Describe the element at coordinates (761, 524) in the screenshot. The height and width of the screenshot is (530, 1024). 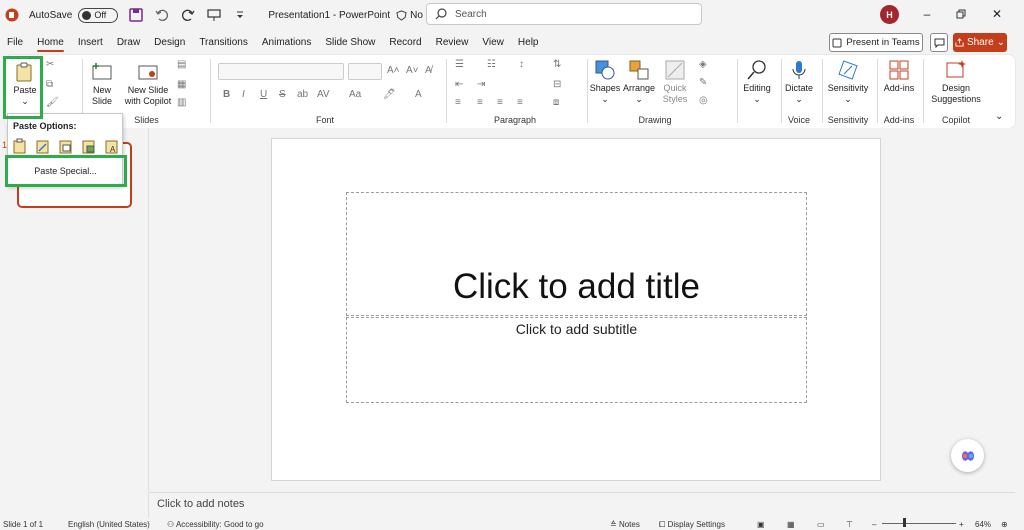
I see `normal-view-icon: ▣` at that location.